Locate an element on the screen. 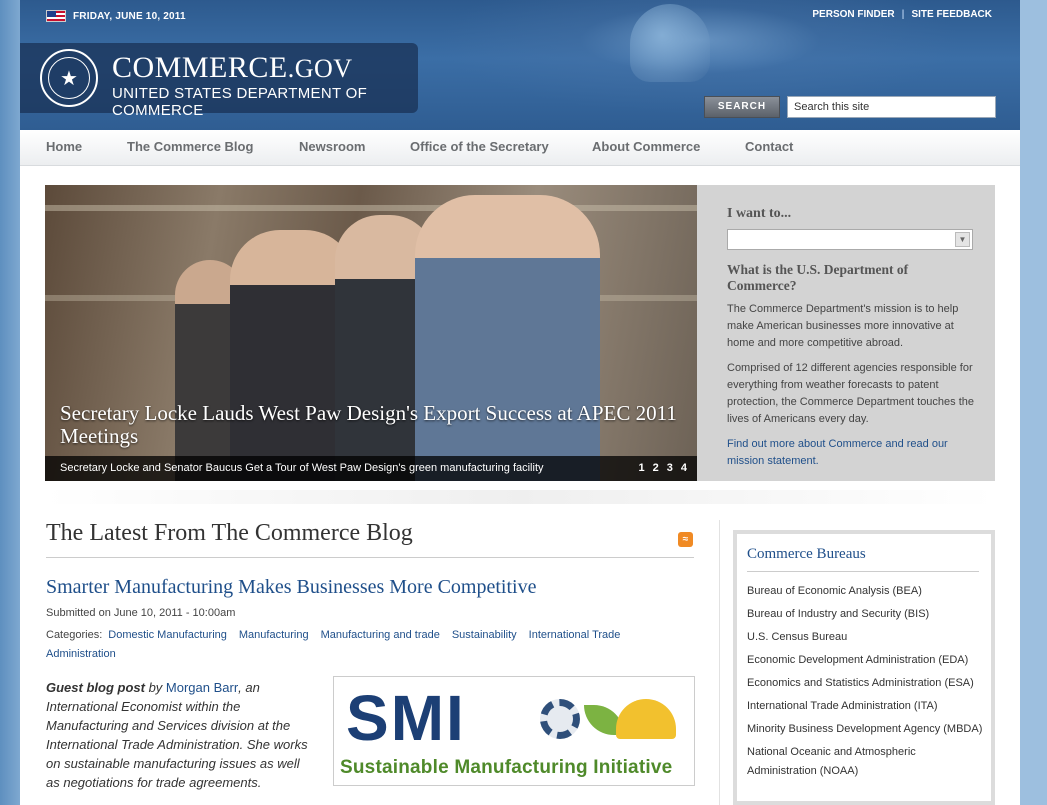  hero-page-1: 1 is located at coordinates (642, 468).